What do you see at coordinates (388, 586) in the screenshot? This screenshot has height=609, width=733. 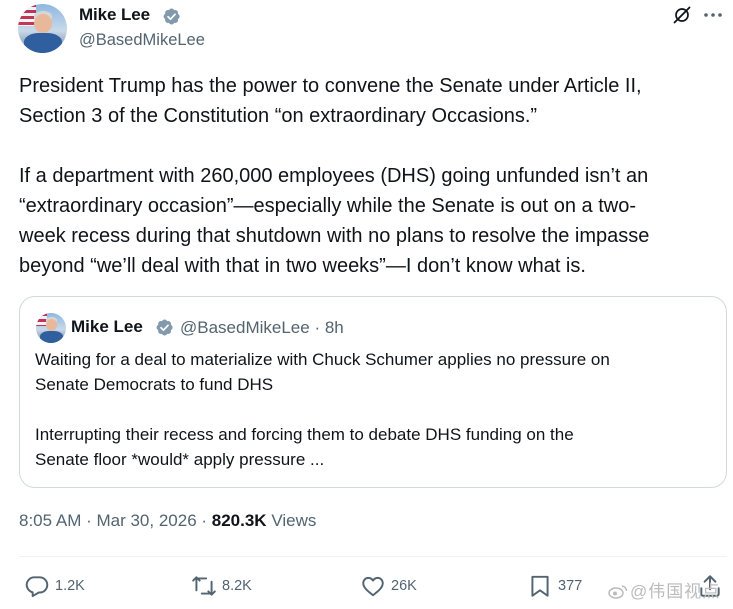 I see `like-button: 26K` at bounding box center [388, 586].